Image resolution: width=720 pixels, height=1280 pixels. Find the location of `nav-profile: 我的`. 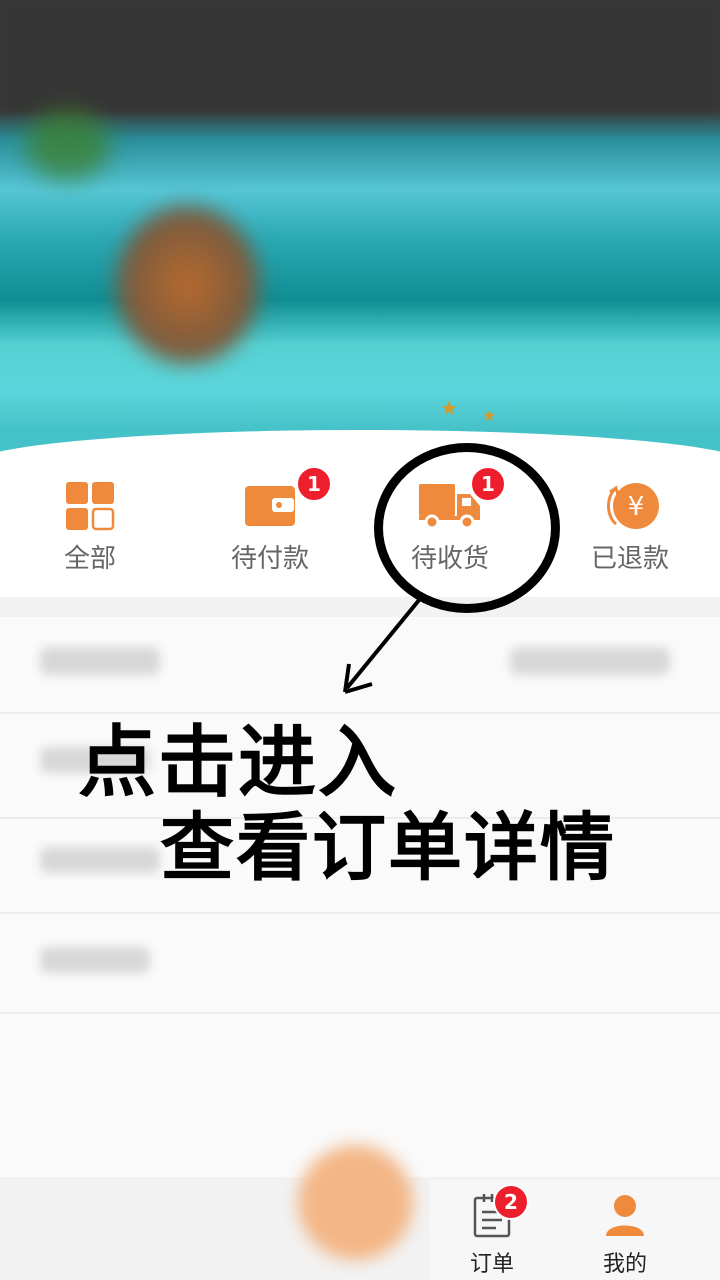

nav-profile: 我的 is located at coordinates (625, 1230).